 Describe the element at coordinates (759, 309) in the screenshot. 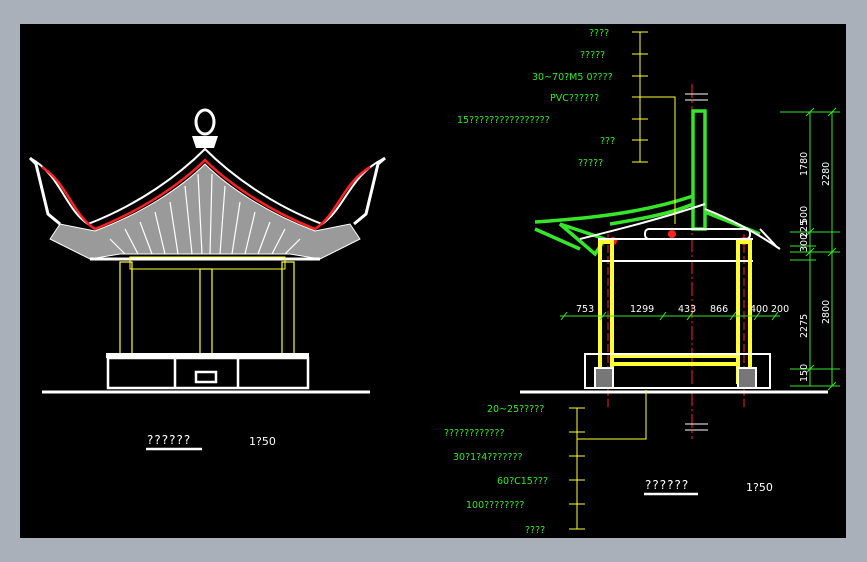

I see `dim-400: 400` at that location.